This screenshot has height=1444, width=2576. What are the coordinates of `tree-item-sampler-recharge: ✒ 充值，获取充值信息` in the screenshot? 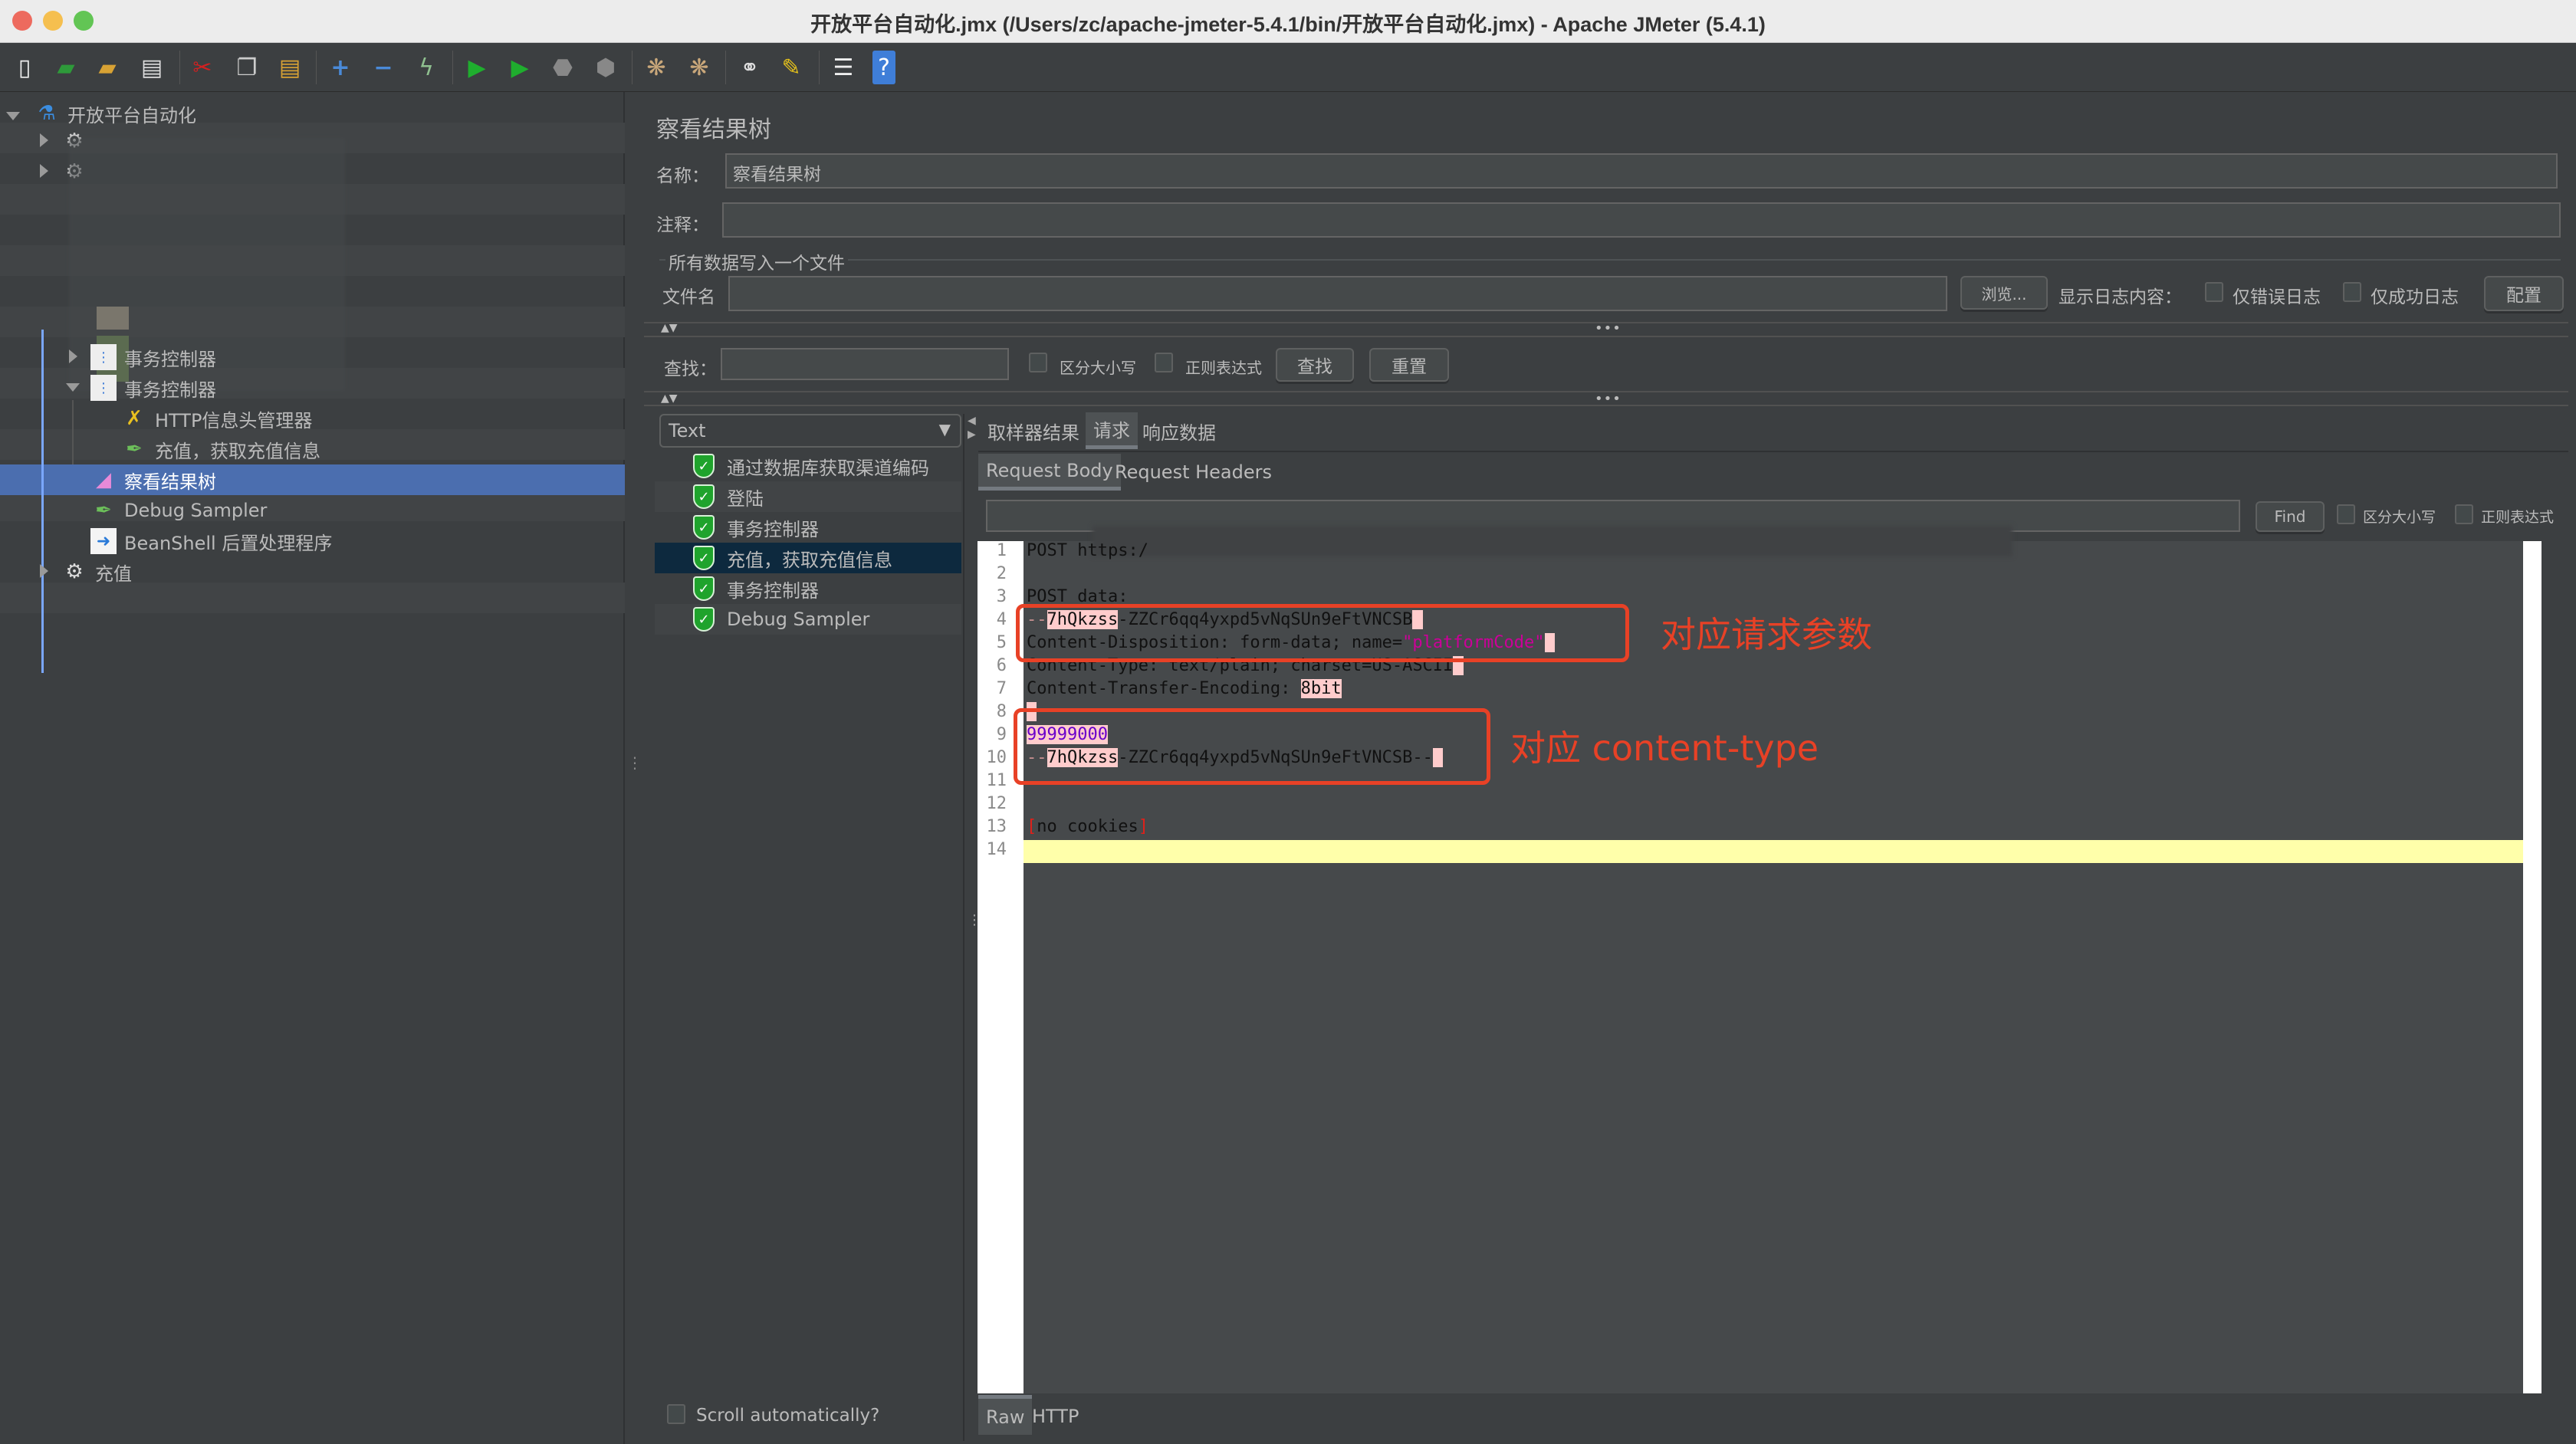 It's located at (221, 449).